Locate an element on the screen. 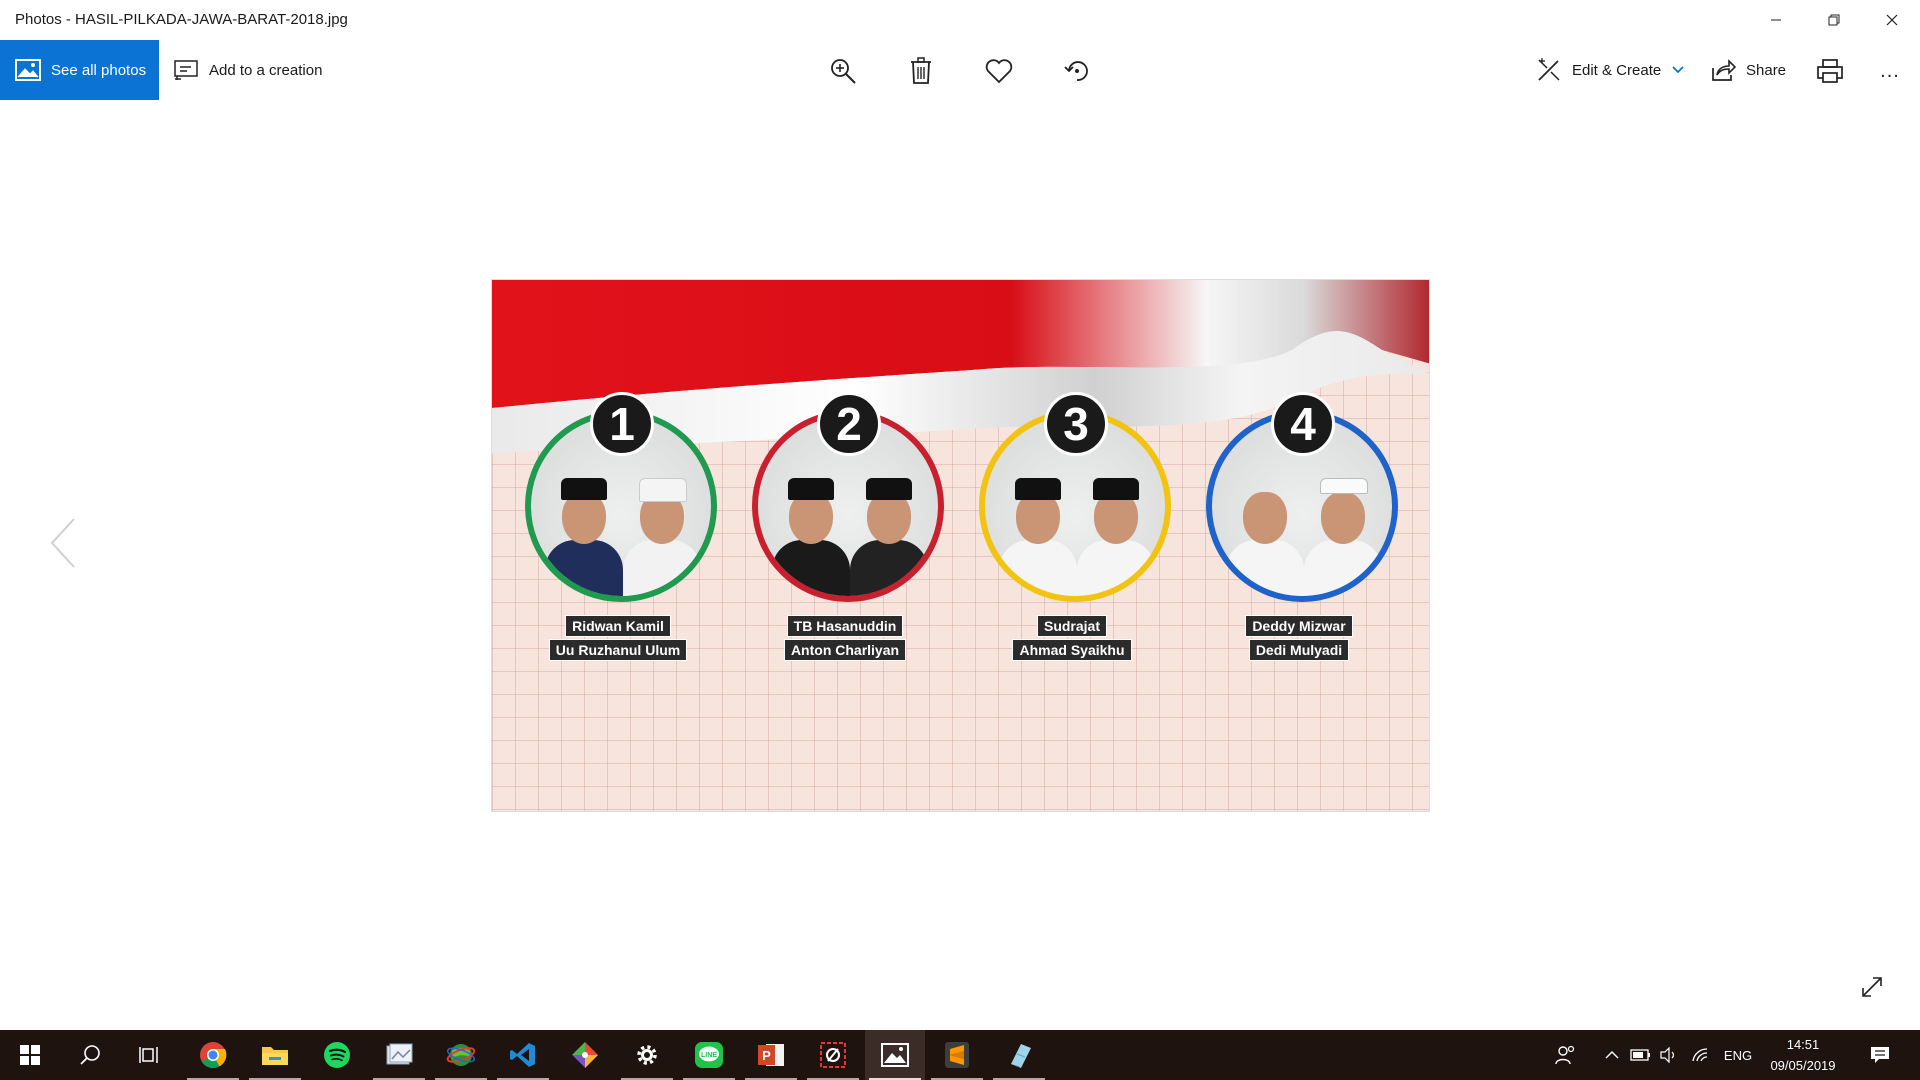 The image size is (1920, 1080). network-globe-icon is located at coordinates (461, 1055).